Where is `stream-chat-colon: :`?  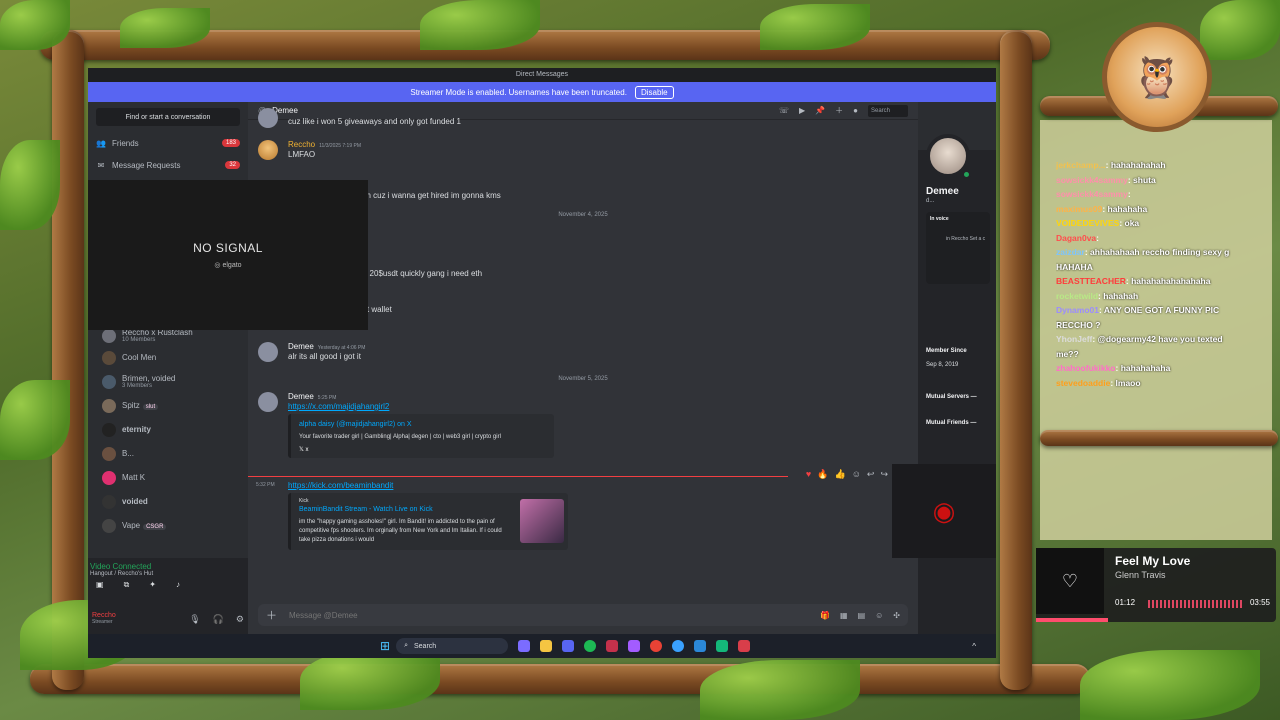 stream-chat-colon: : is located at coordinates (1098, 237).